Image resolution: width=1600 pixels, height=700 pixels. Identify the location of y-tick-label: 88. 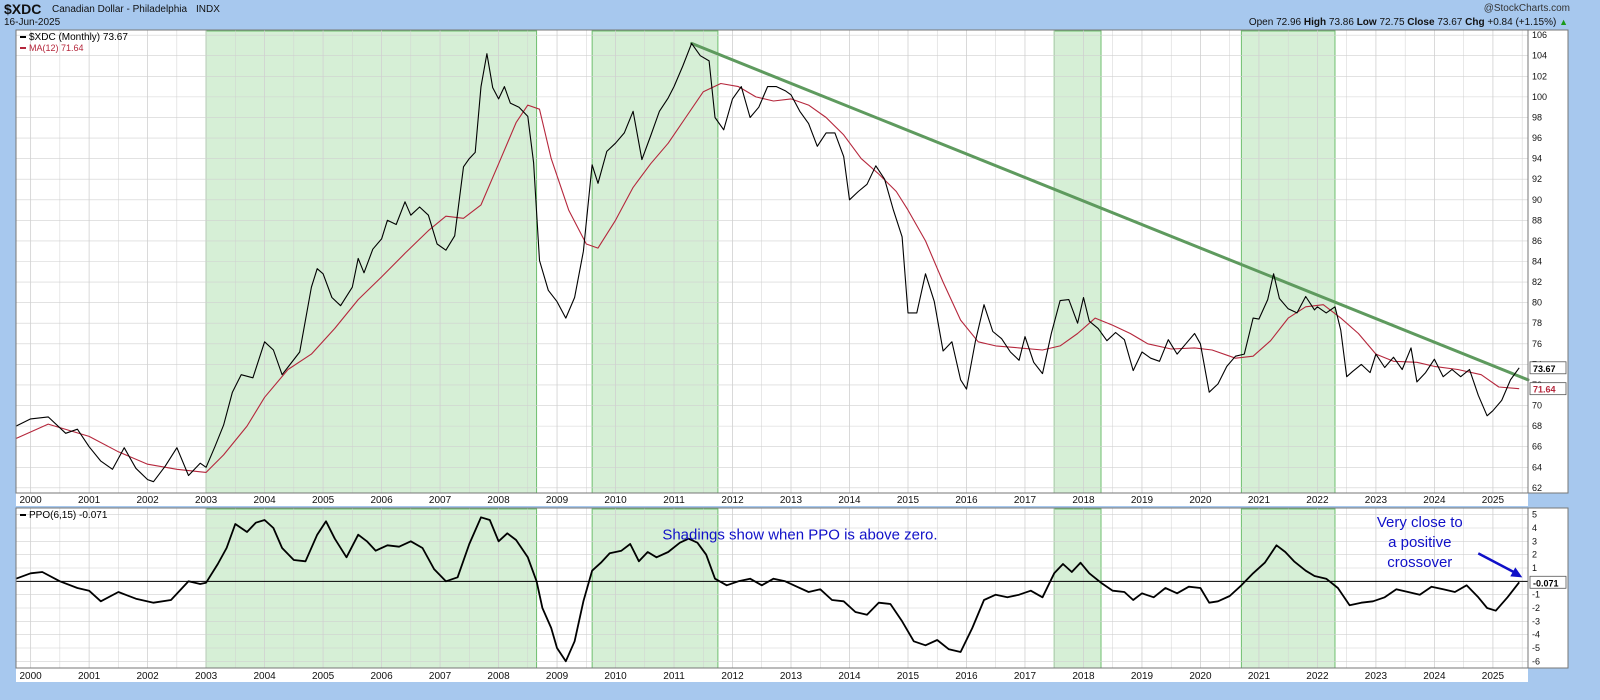
(1537, 220).